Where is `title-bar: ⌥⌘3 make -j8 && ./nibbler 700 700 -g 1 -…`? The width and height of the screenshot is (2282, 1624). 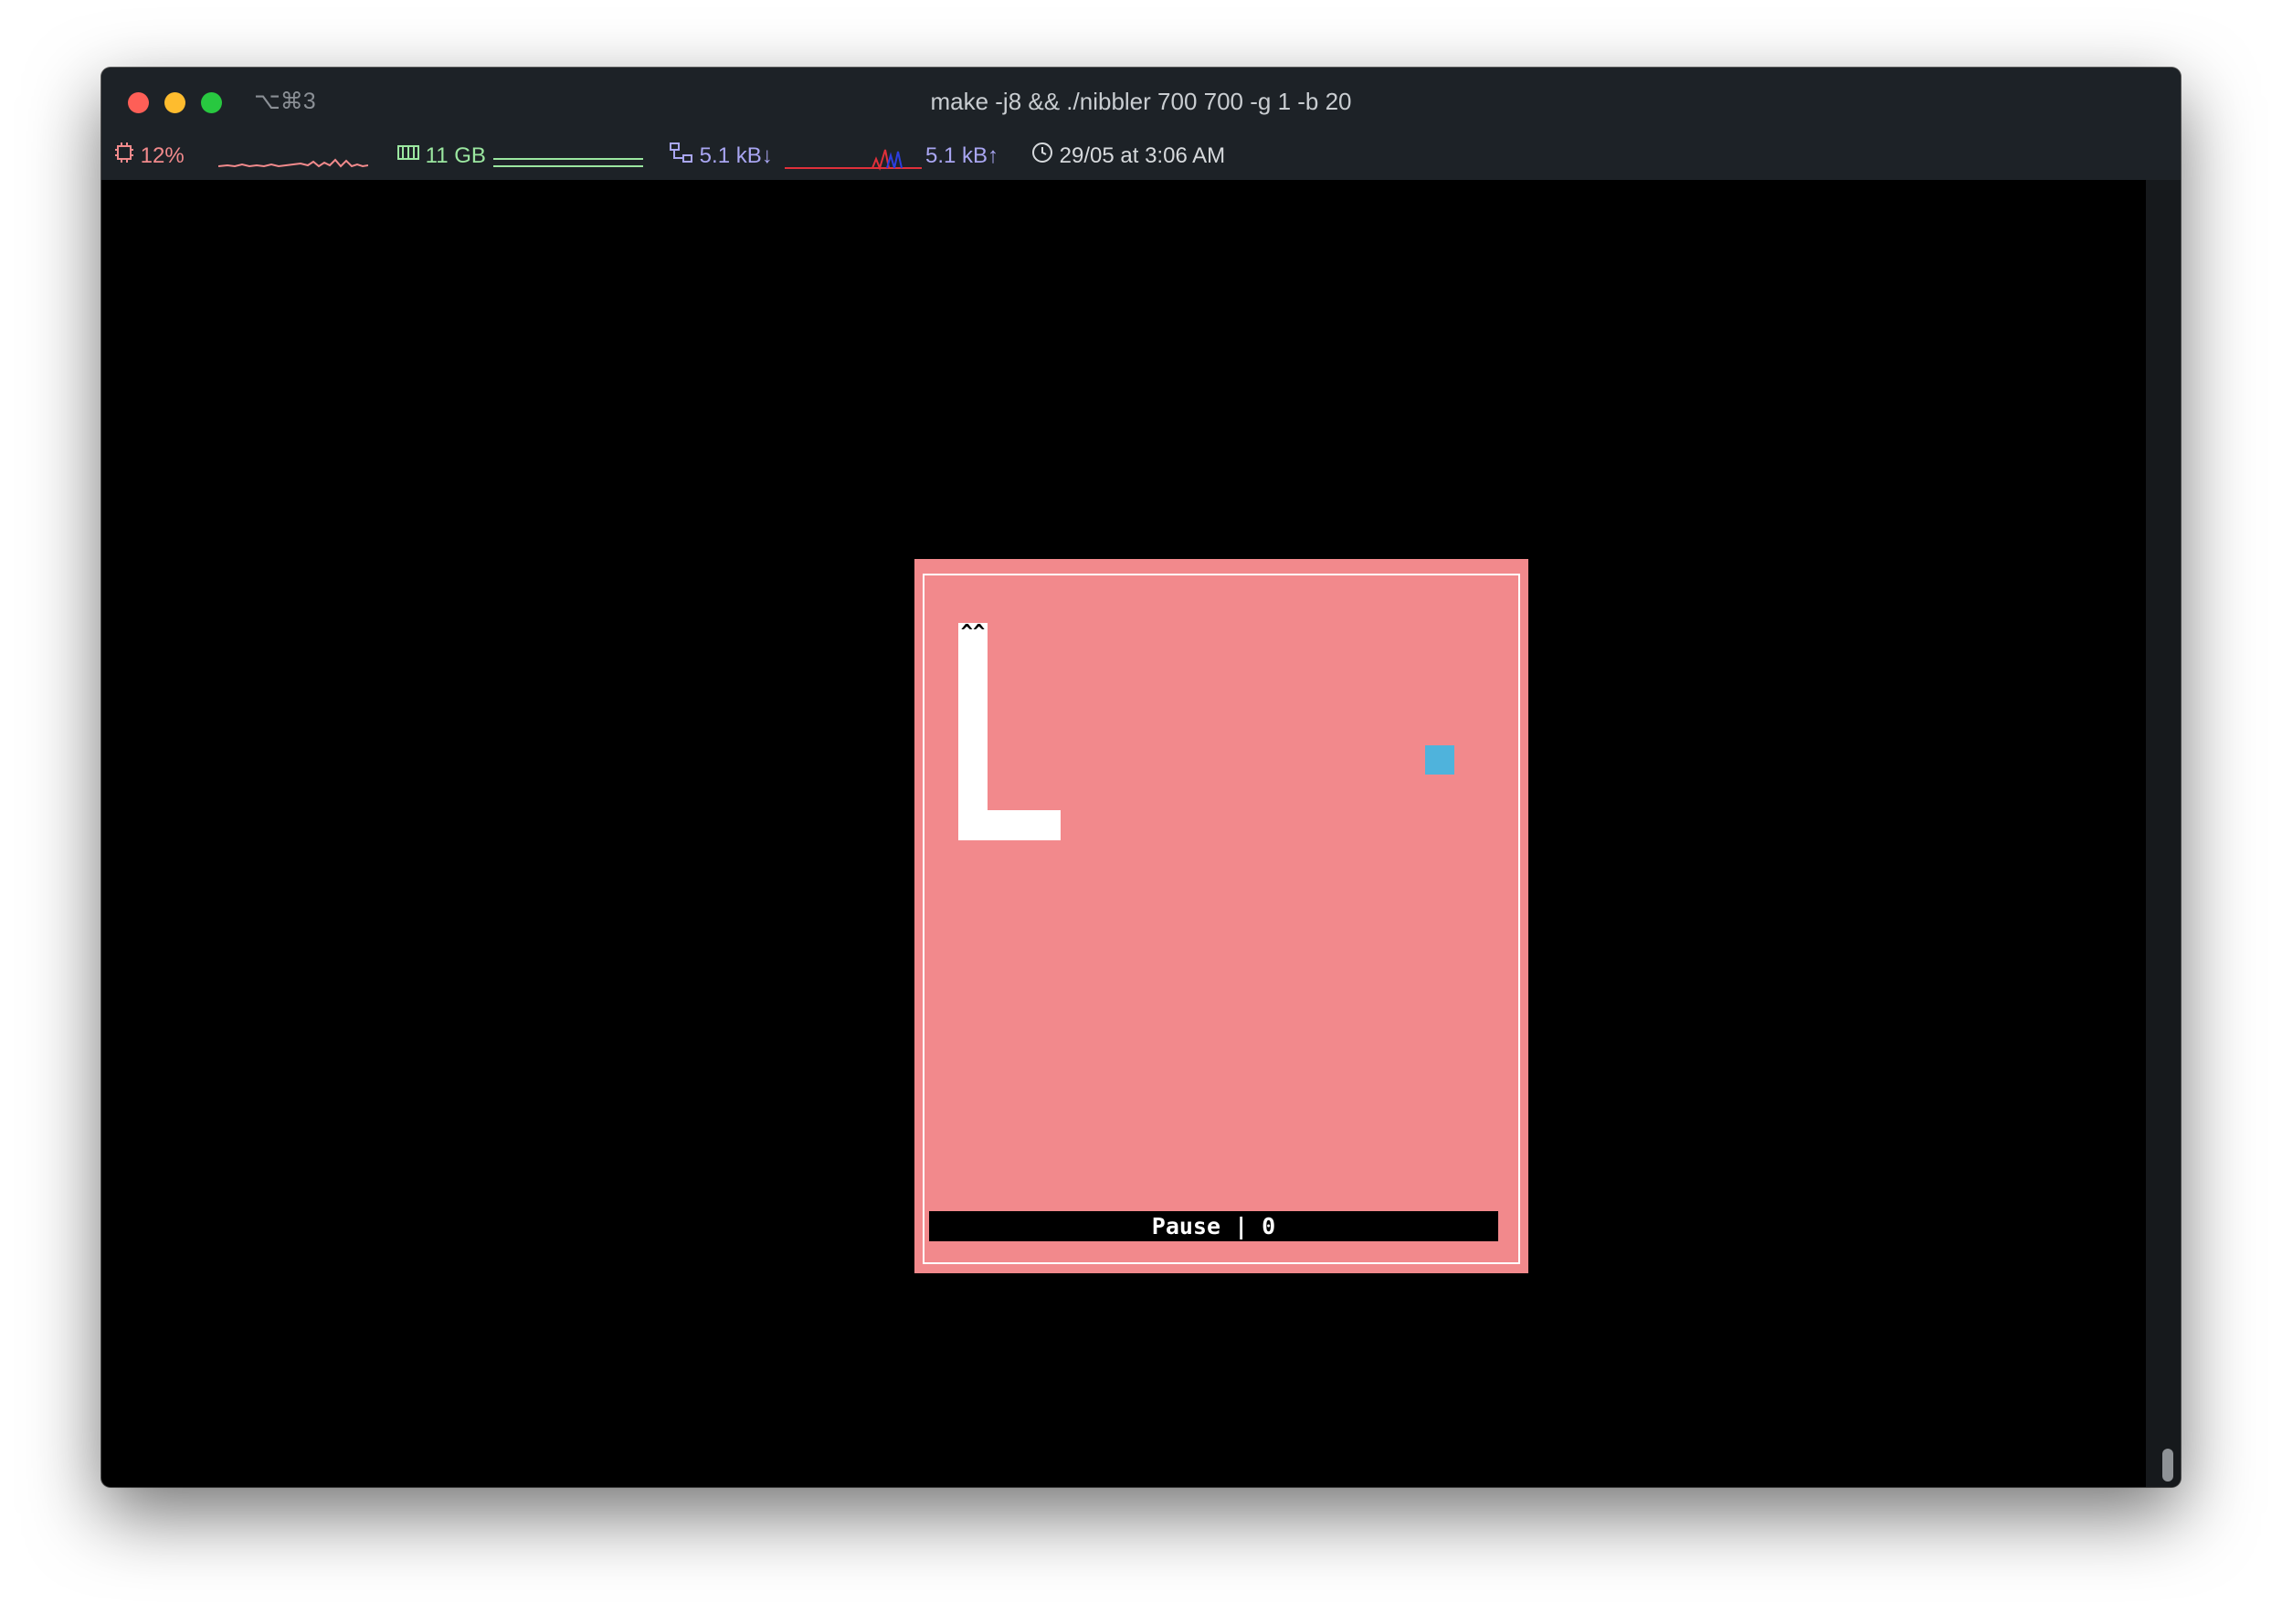 title-bar: ⌥⌘3 make -j8 && ./nibbler 700 700 -g 1 -… is located at coordinates (1141, 124).